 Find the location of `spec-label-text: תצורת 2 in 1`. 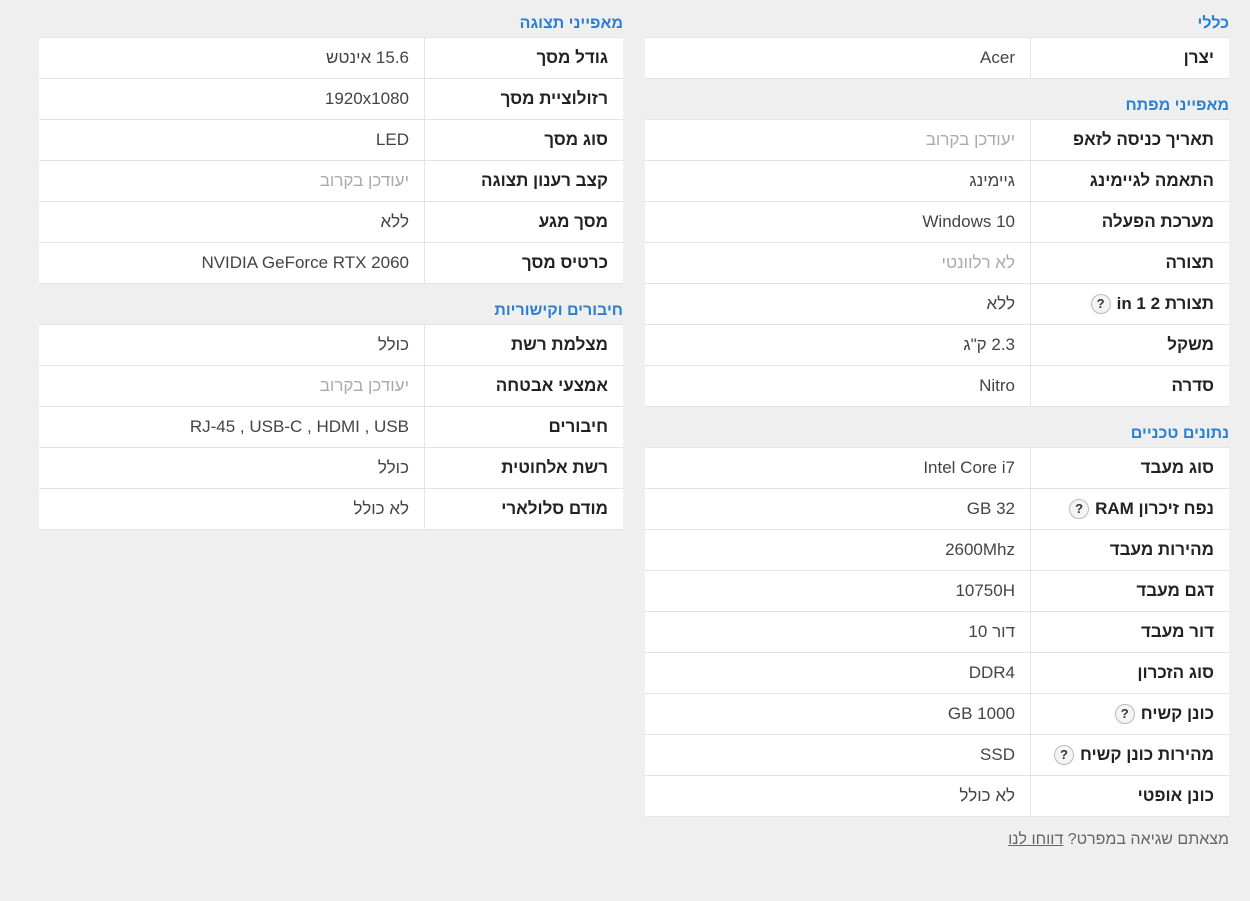

spec-label-text: תצורת 2 in 1 is located at coordinates (1165, 303).